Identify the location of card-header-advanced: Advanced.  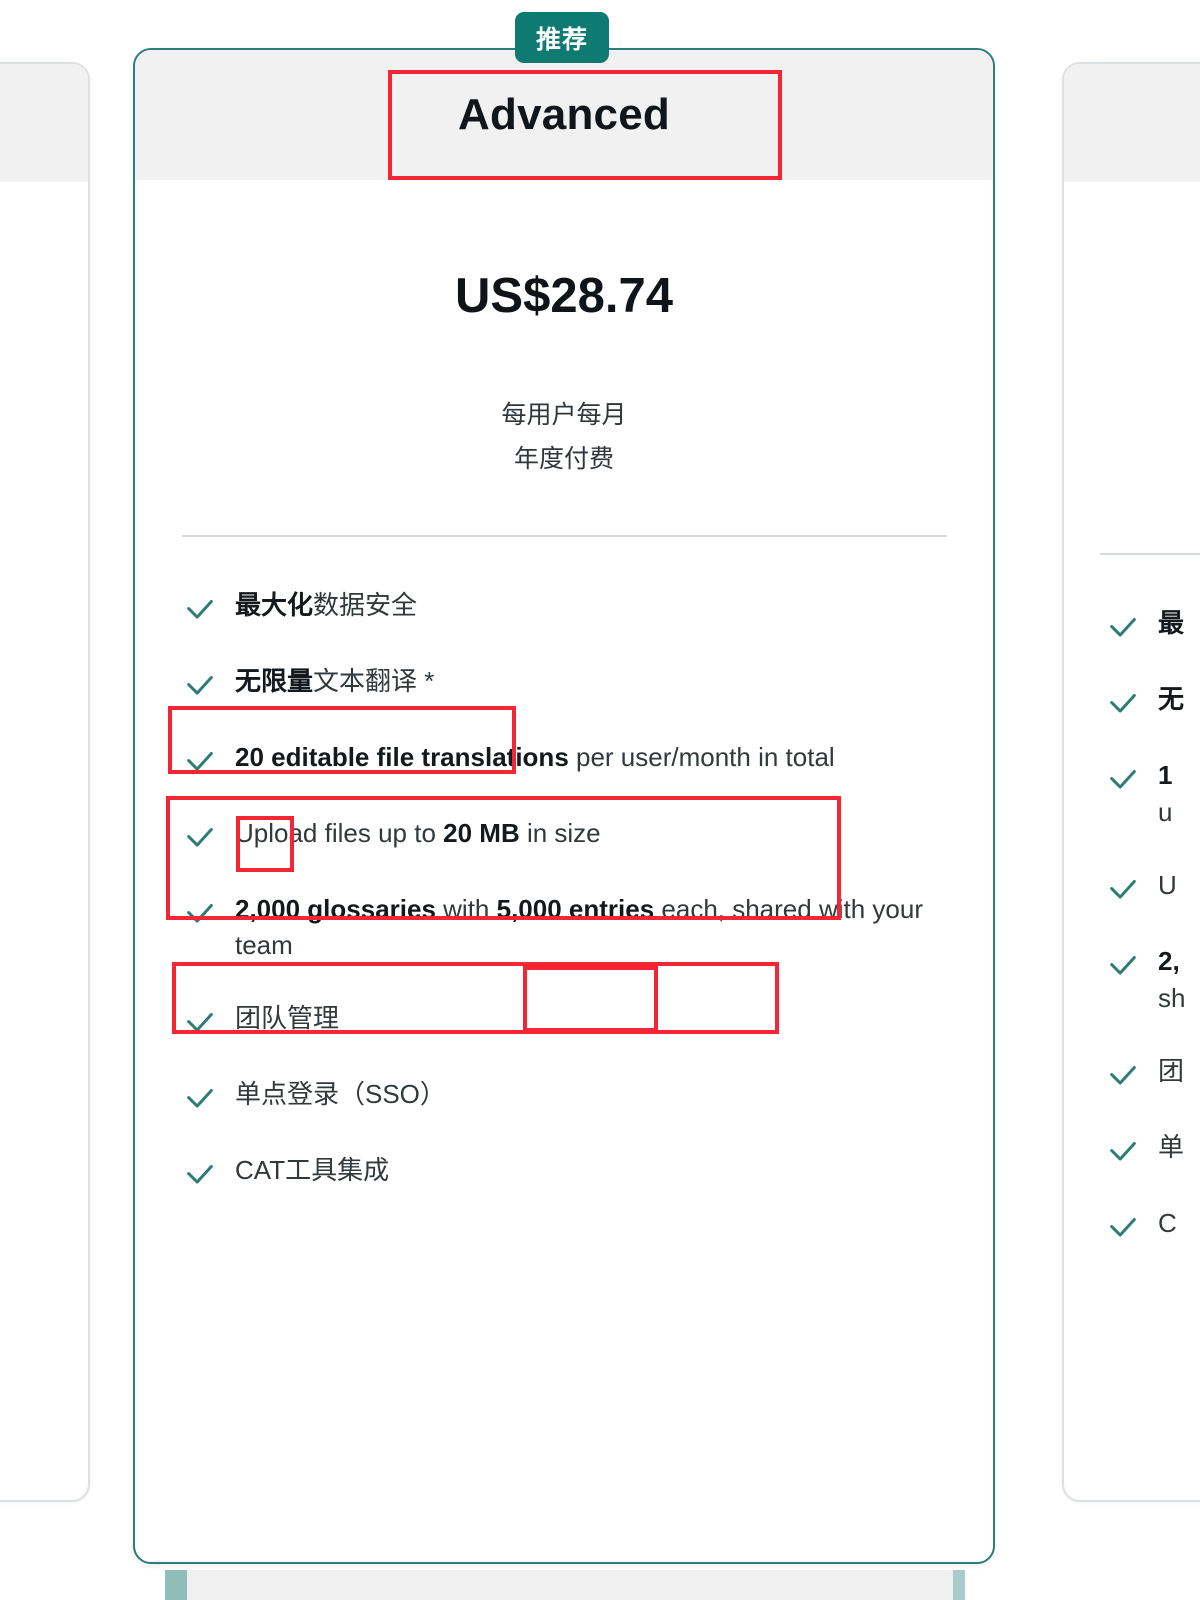
(564, 115).